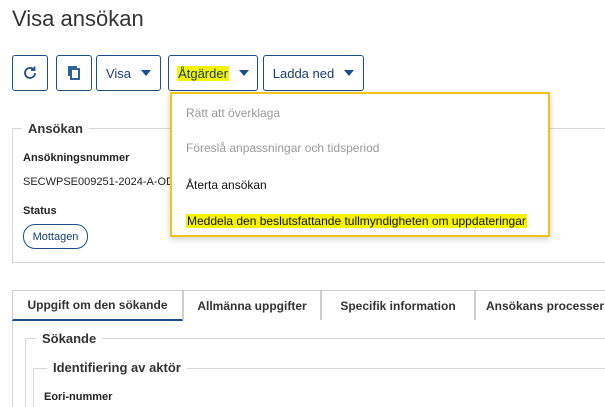 Image resolution: width=605 pixels, height=407 pixels. I want to click on refresh-button, so click(30, 73).